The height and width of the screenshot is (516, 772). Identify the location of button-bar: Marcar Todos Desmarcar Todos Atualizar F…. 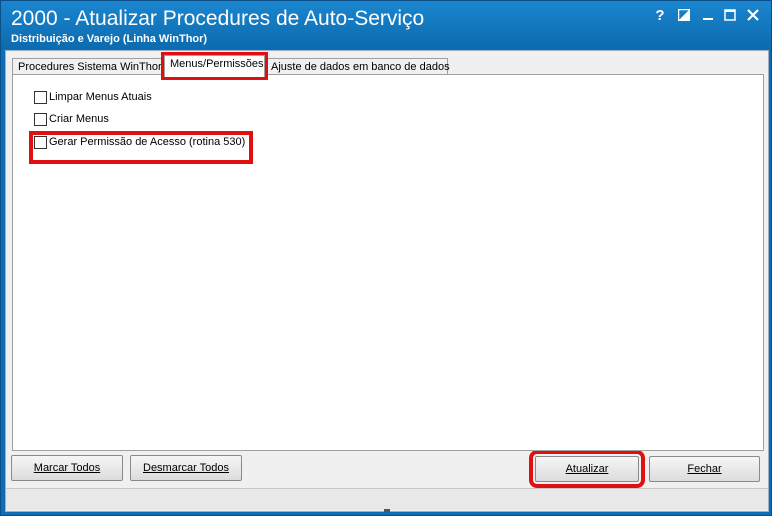
(387, 469).